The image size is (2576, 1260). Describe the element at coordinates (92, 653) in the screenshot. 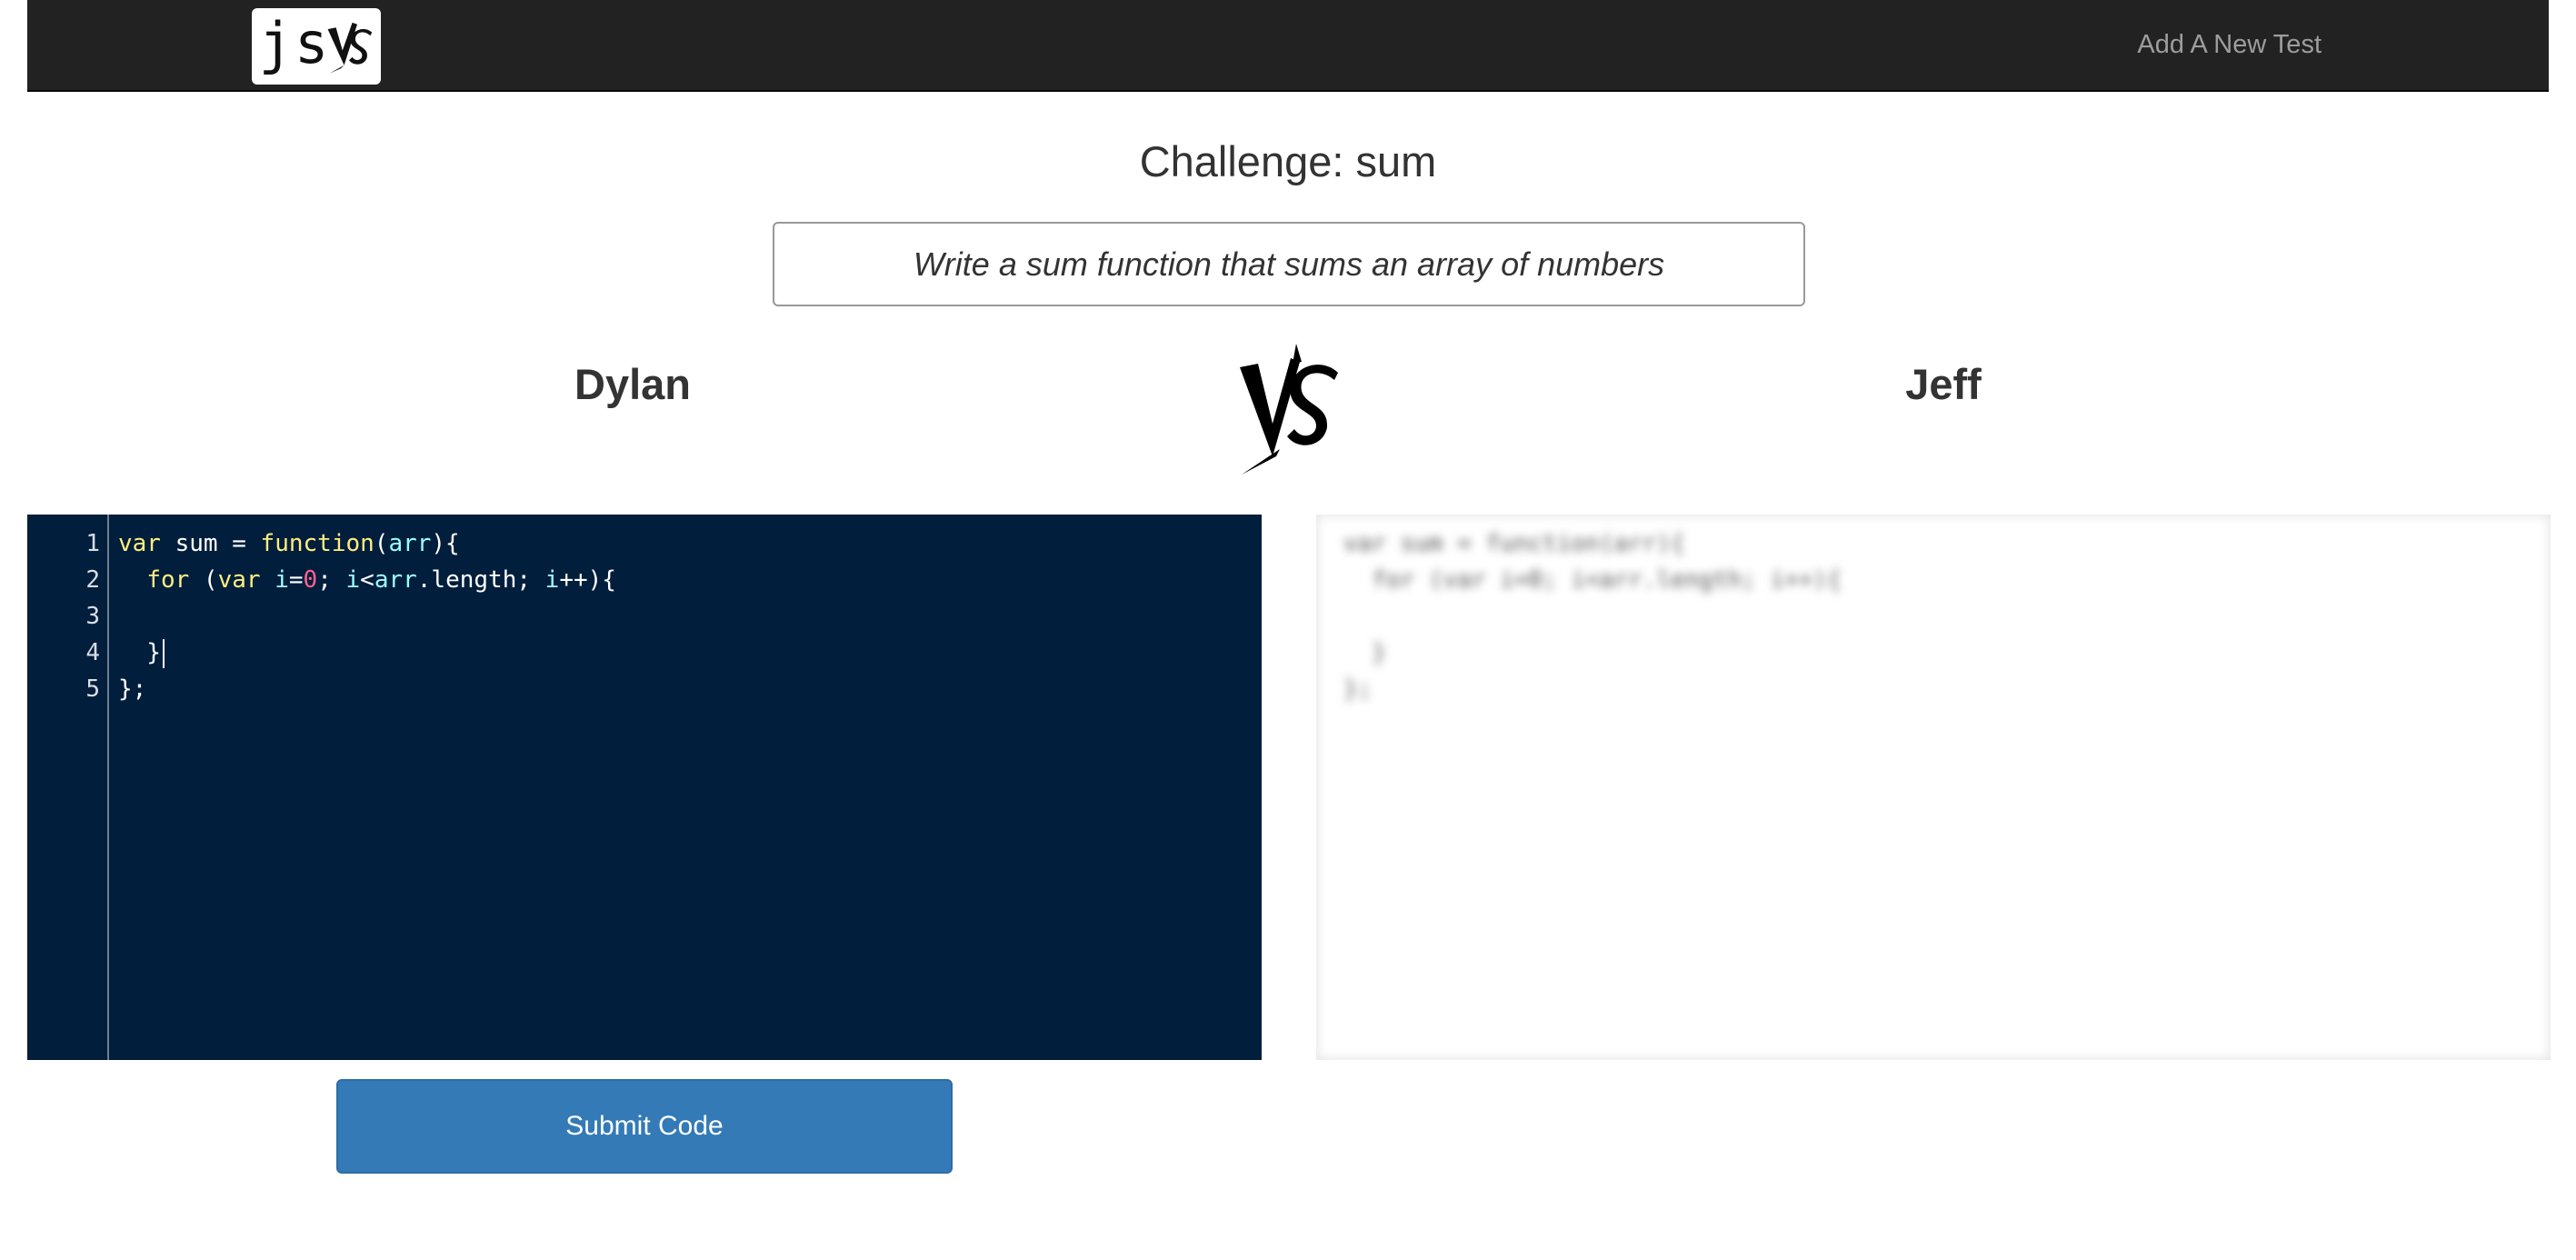

I see `line-number: 4` at that location.